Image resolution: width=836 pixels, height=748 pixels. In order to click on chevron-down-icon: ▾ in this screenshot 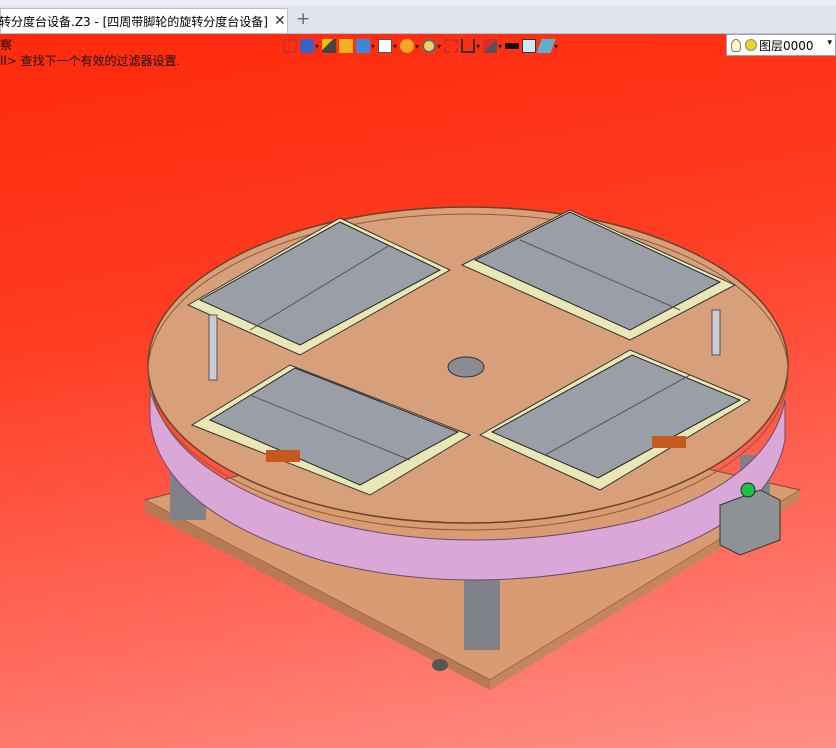, I will do `click(829, 43)`.